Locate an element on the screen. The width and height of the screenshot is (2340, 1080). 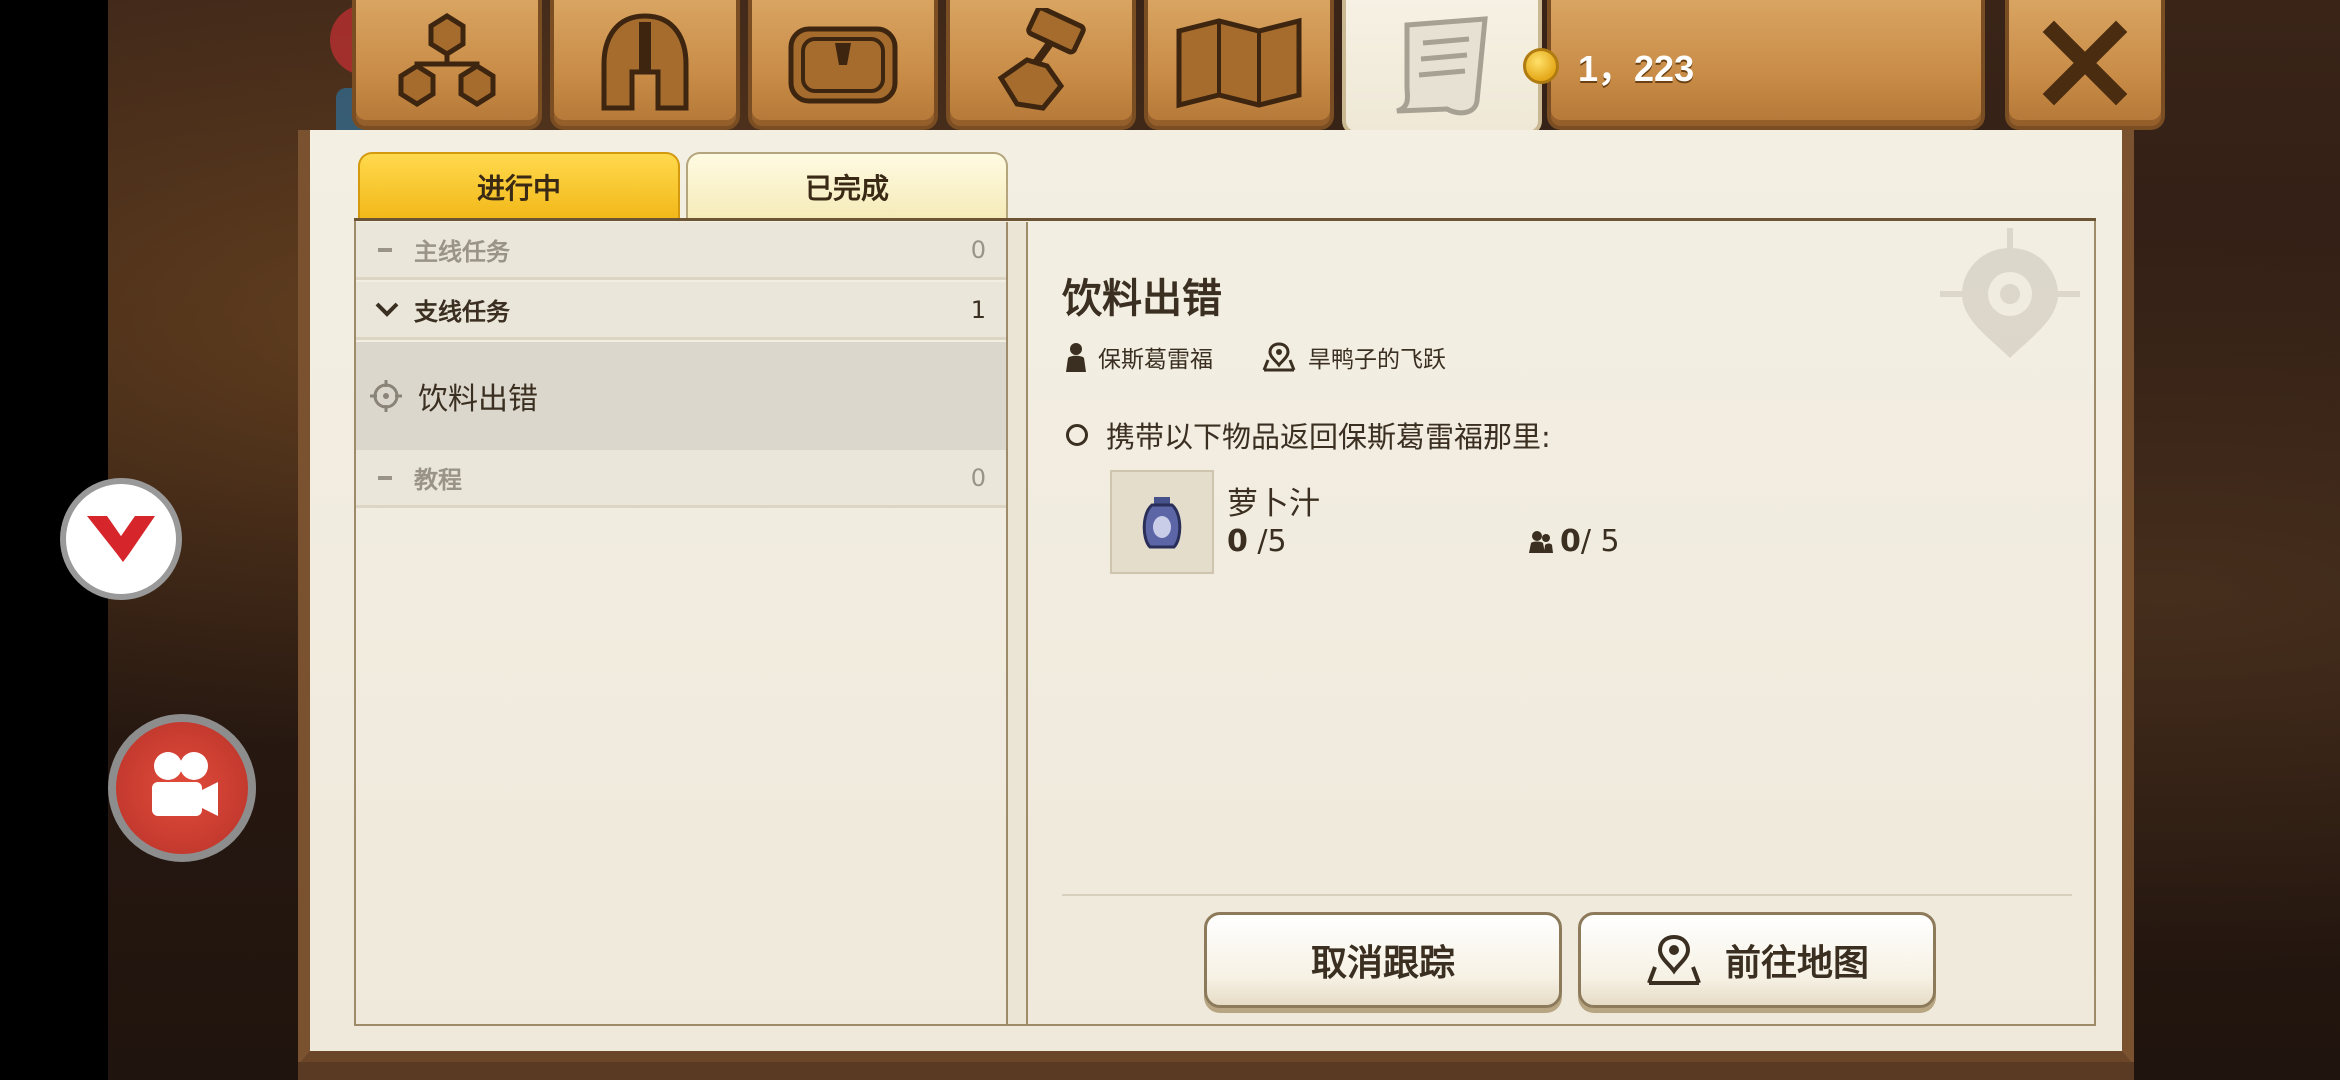
tab-in-progress: 进行中 is located at coordinates (519, 186).